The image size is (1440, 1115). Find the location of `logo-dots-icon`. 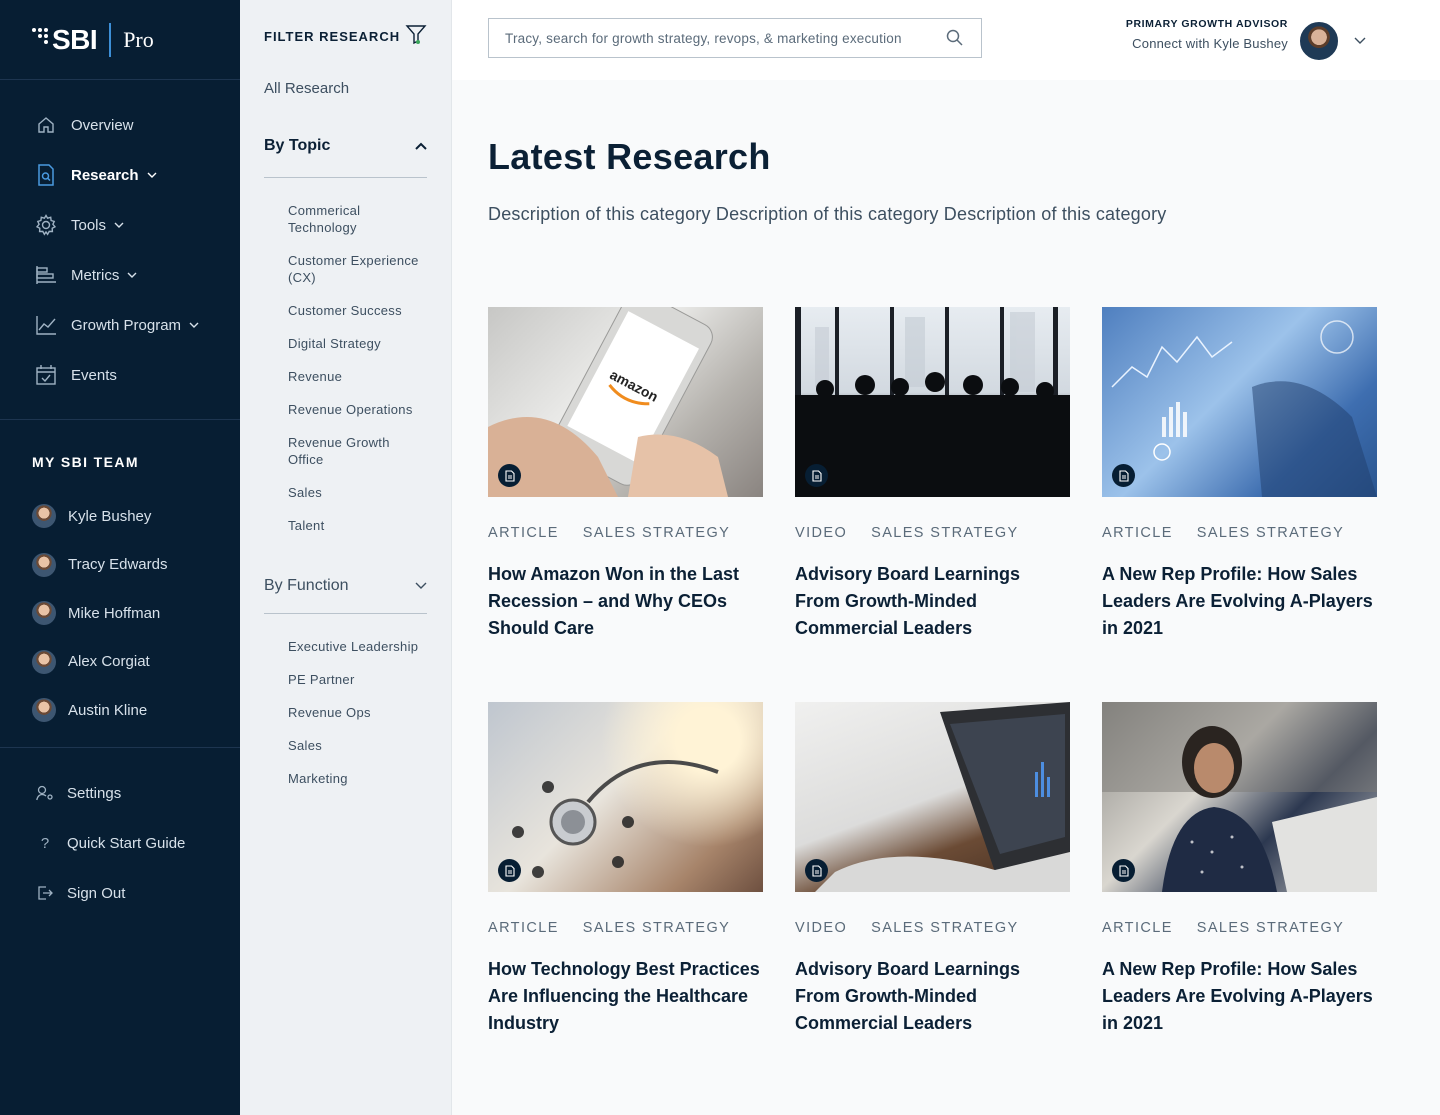

logo-dots-icon is located at coordinates (40, 35).